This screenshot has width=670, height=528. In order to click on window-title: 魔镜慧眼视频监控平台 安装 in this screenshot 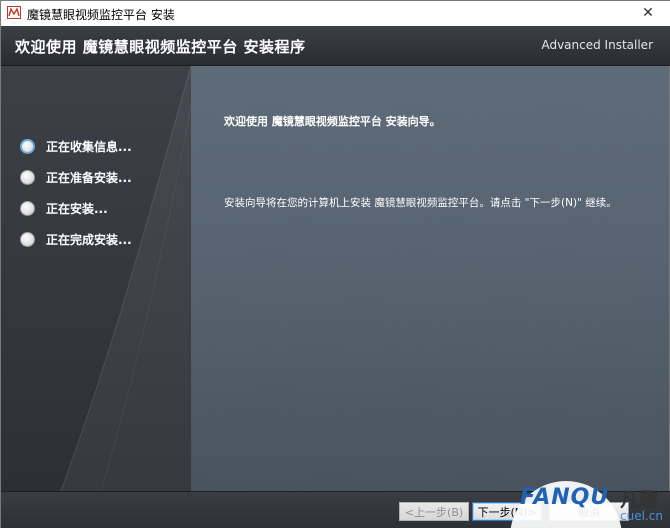, I will do `click(101, 15)`.